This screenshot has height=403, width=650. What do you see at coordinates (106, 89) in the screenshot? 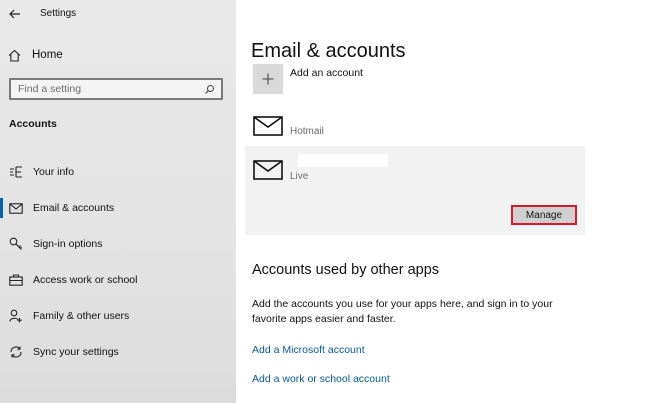
I see `search-input` at bounding box center [106, 89].